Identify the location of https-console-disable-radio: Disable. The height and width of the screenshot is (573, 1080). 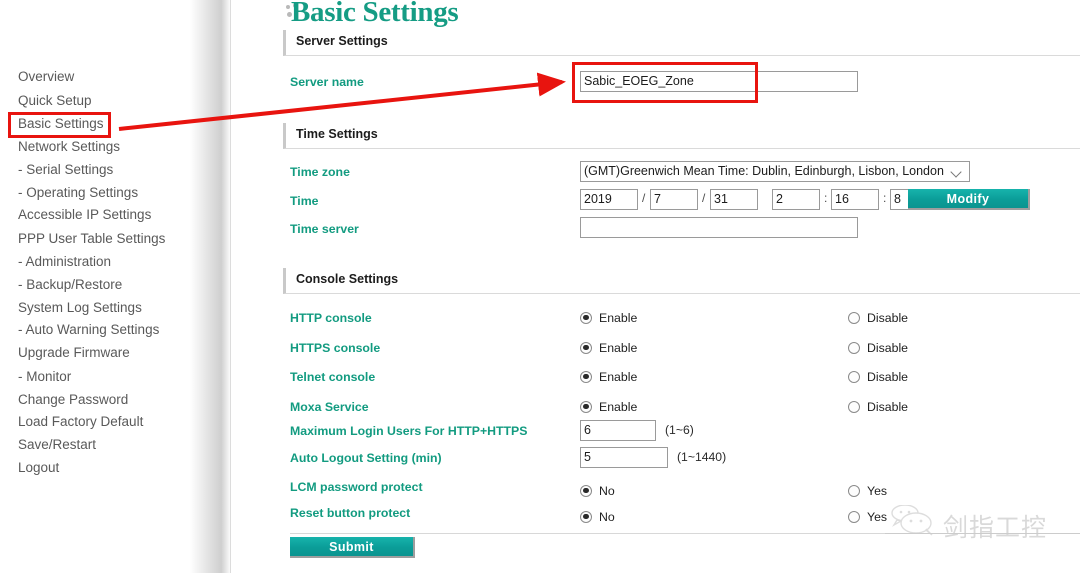
(878, 348).